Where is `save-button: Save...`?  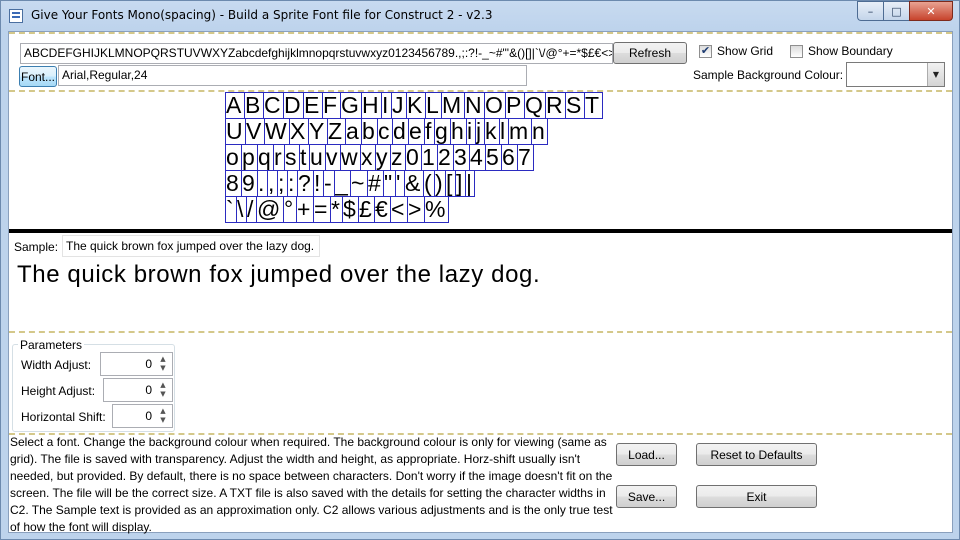
save-button: Save... is located at coordinates (646, 496).